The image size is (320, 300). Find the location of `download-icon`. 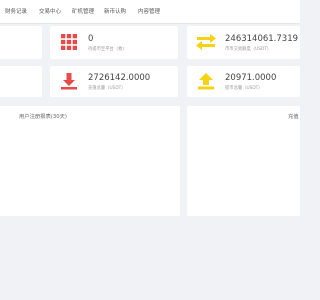

download-icon is located at coordinates (69, 81).